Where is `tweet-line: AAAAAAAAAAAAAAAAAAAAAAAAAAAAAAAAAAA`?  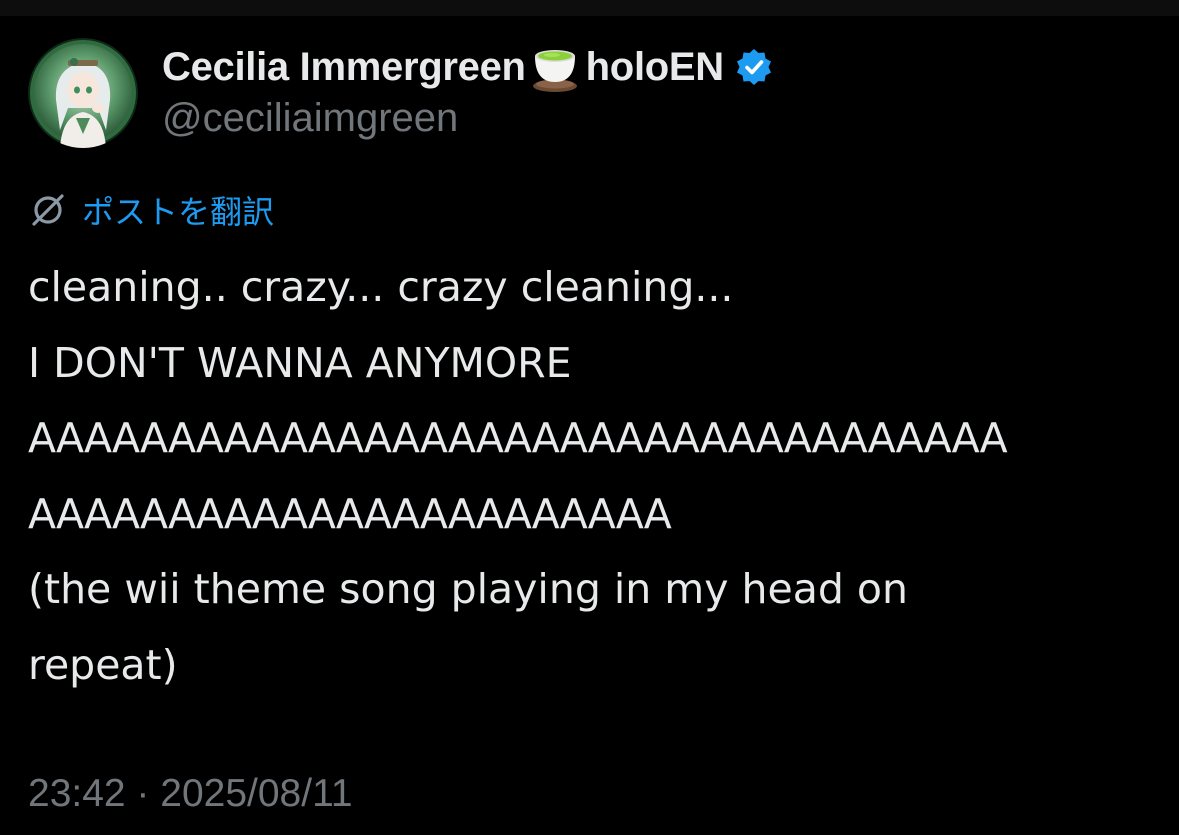 tweet-line: AAAAAAAAAAAAAAAAAAAAAAAAAAAAAAAAAAA is located at coordinates (518, 438).